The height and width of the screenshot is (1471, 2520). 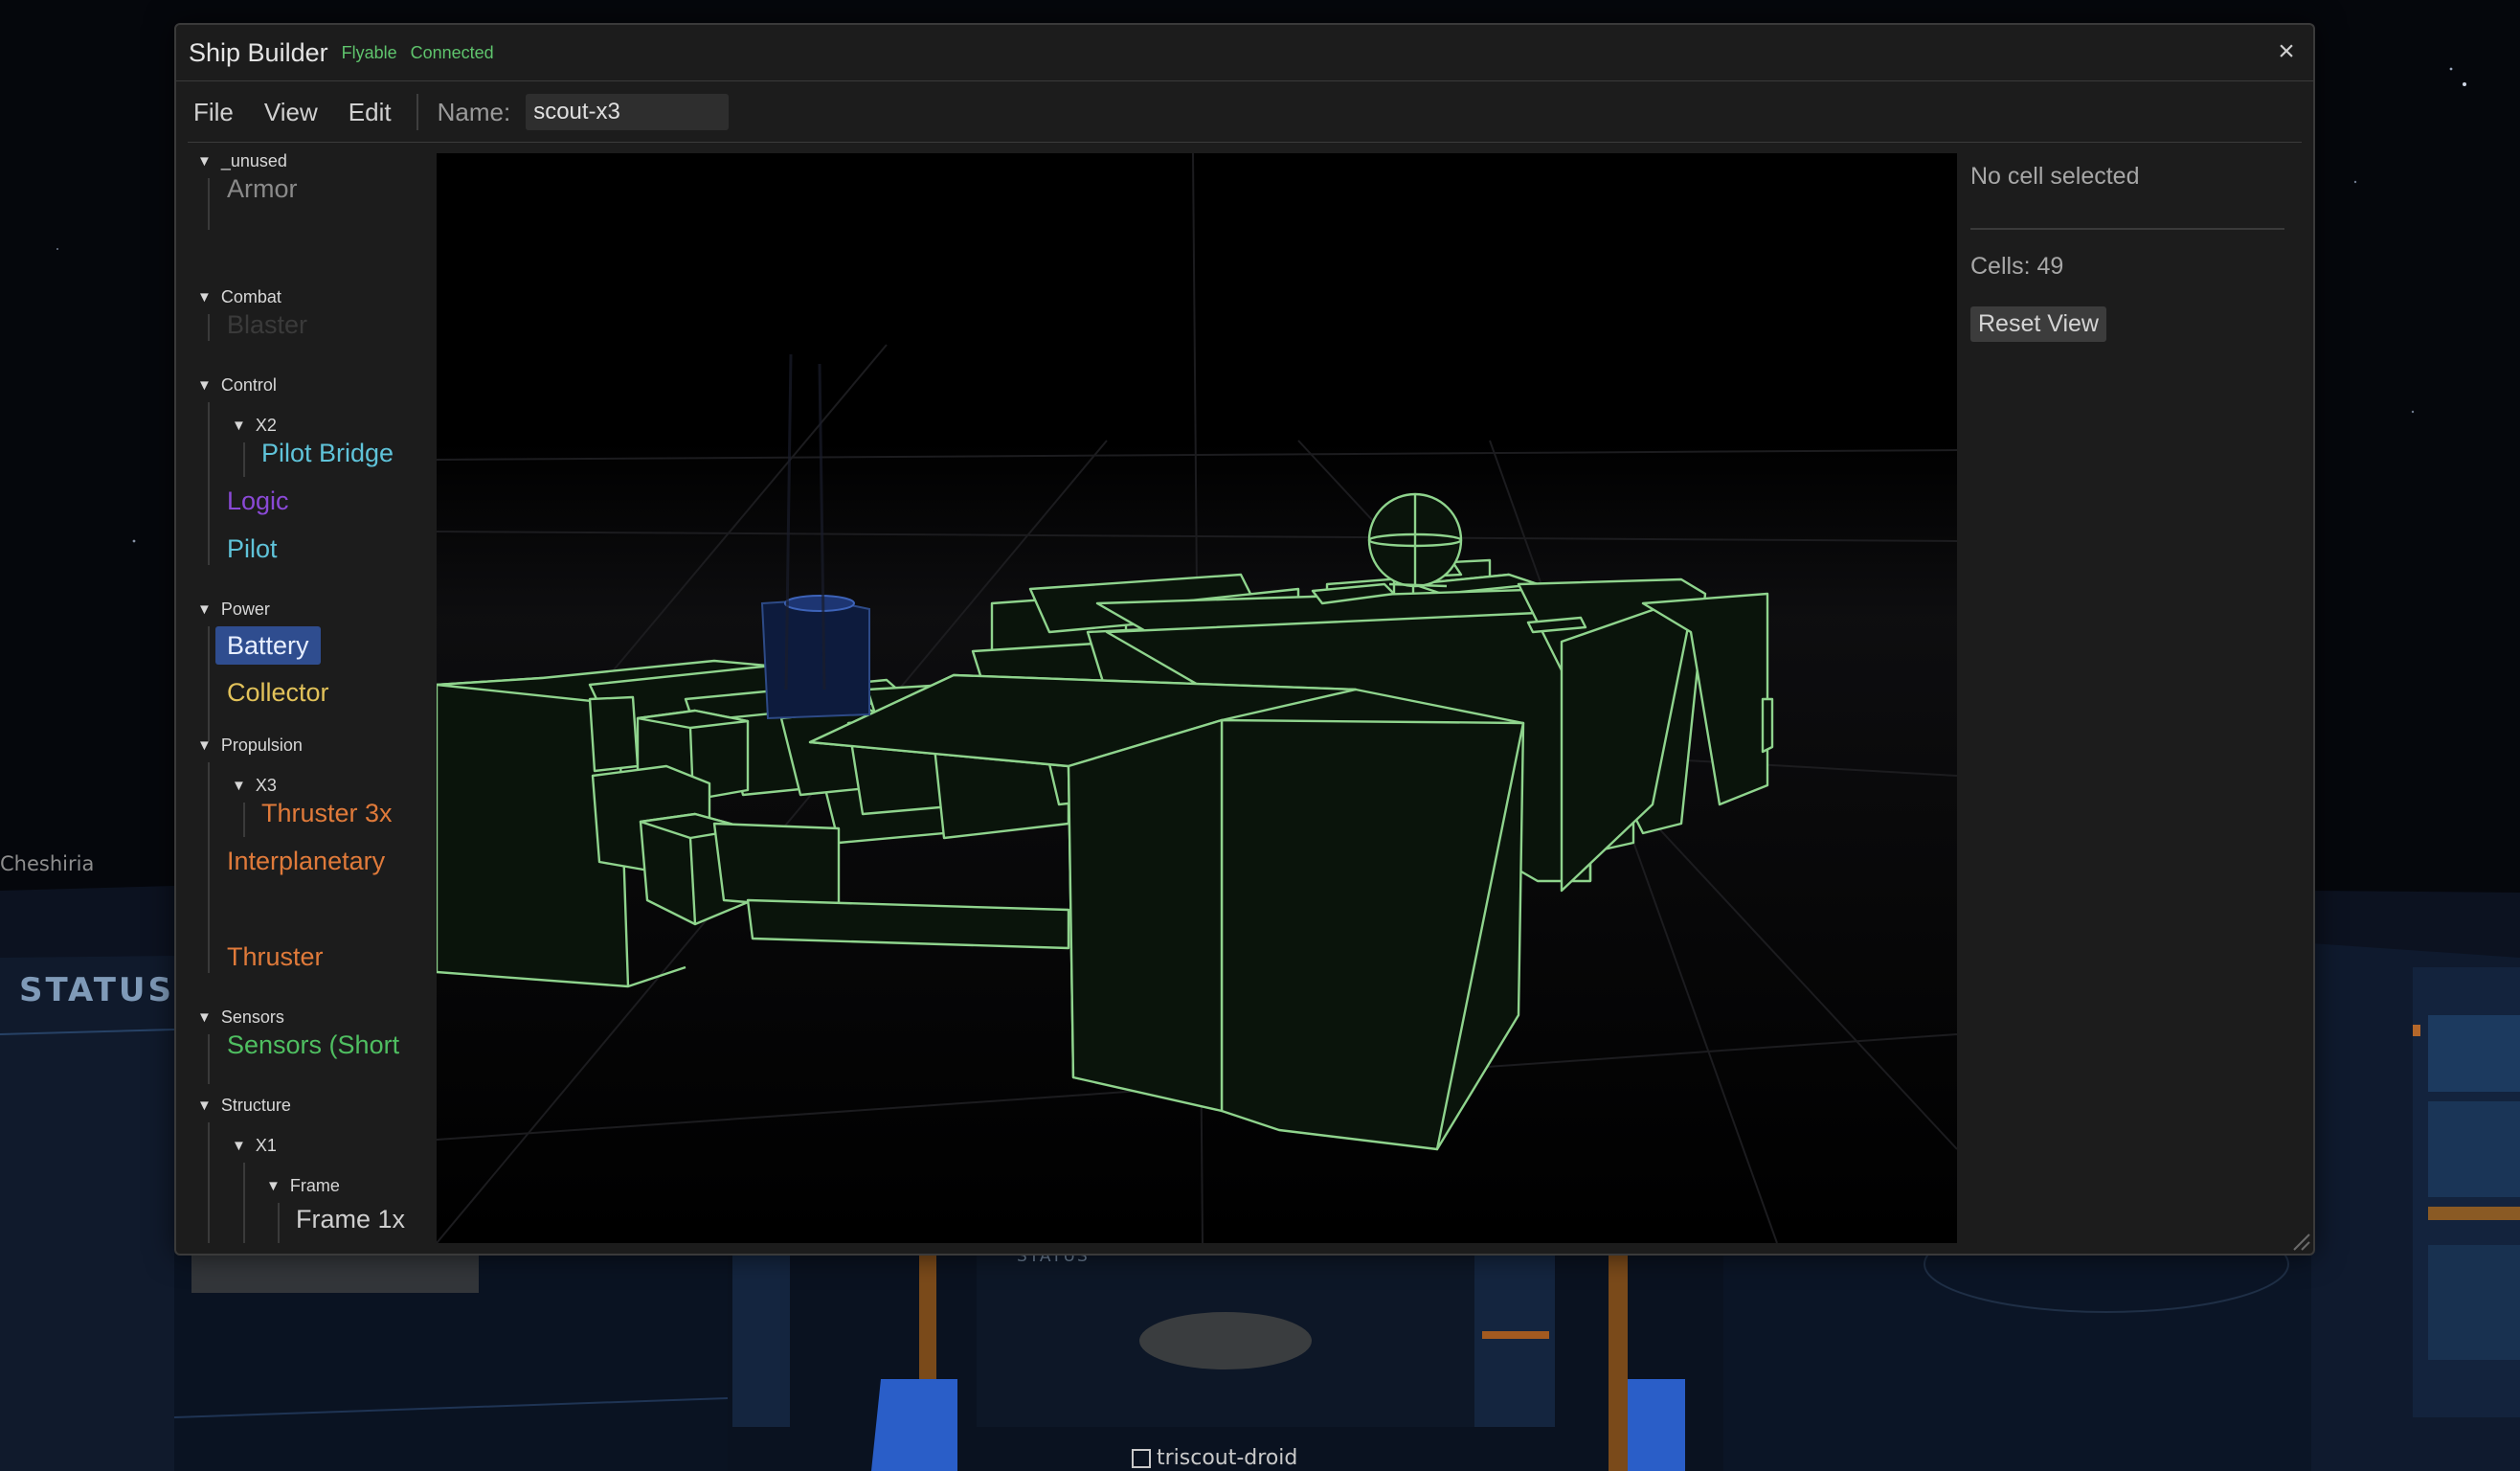 What do you see at coordinates (2300, 1241) in the screenshot?
I see `resize-grip-icon` at bounding box center [2300, 1241].